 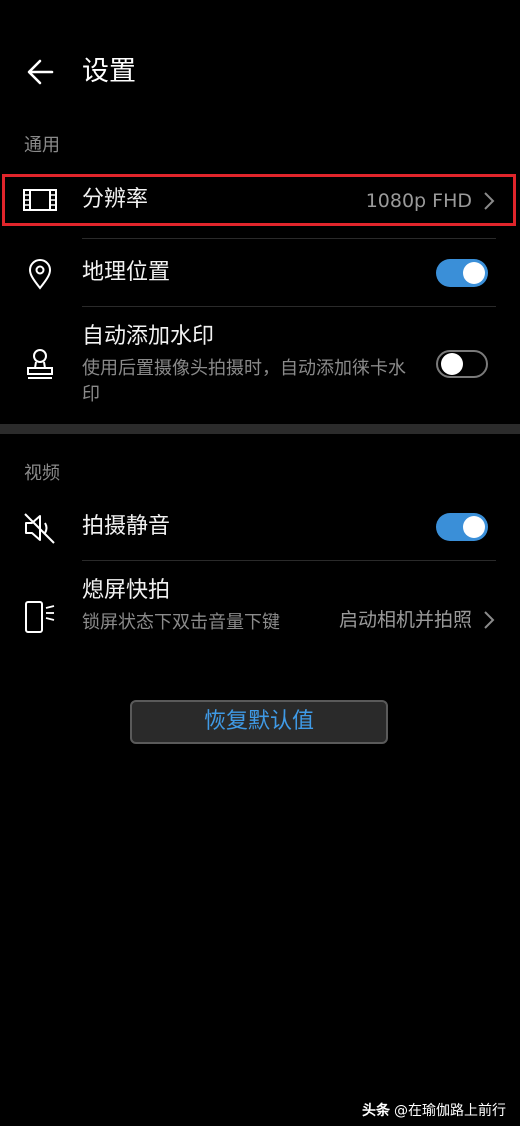 What do you see at coordinates (260, 273) in the screenshot?
I see `location-row: 地理位置` at bounding box center [260, 273].